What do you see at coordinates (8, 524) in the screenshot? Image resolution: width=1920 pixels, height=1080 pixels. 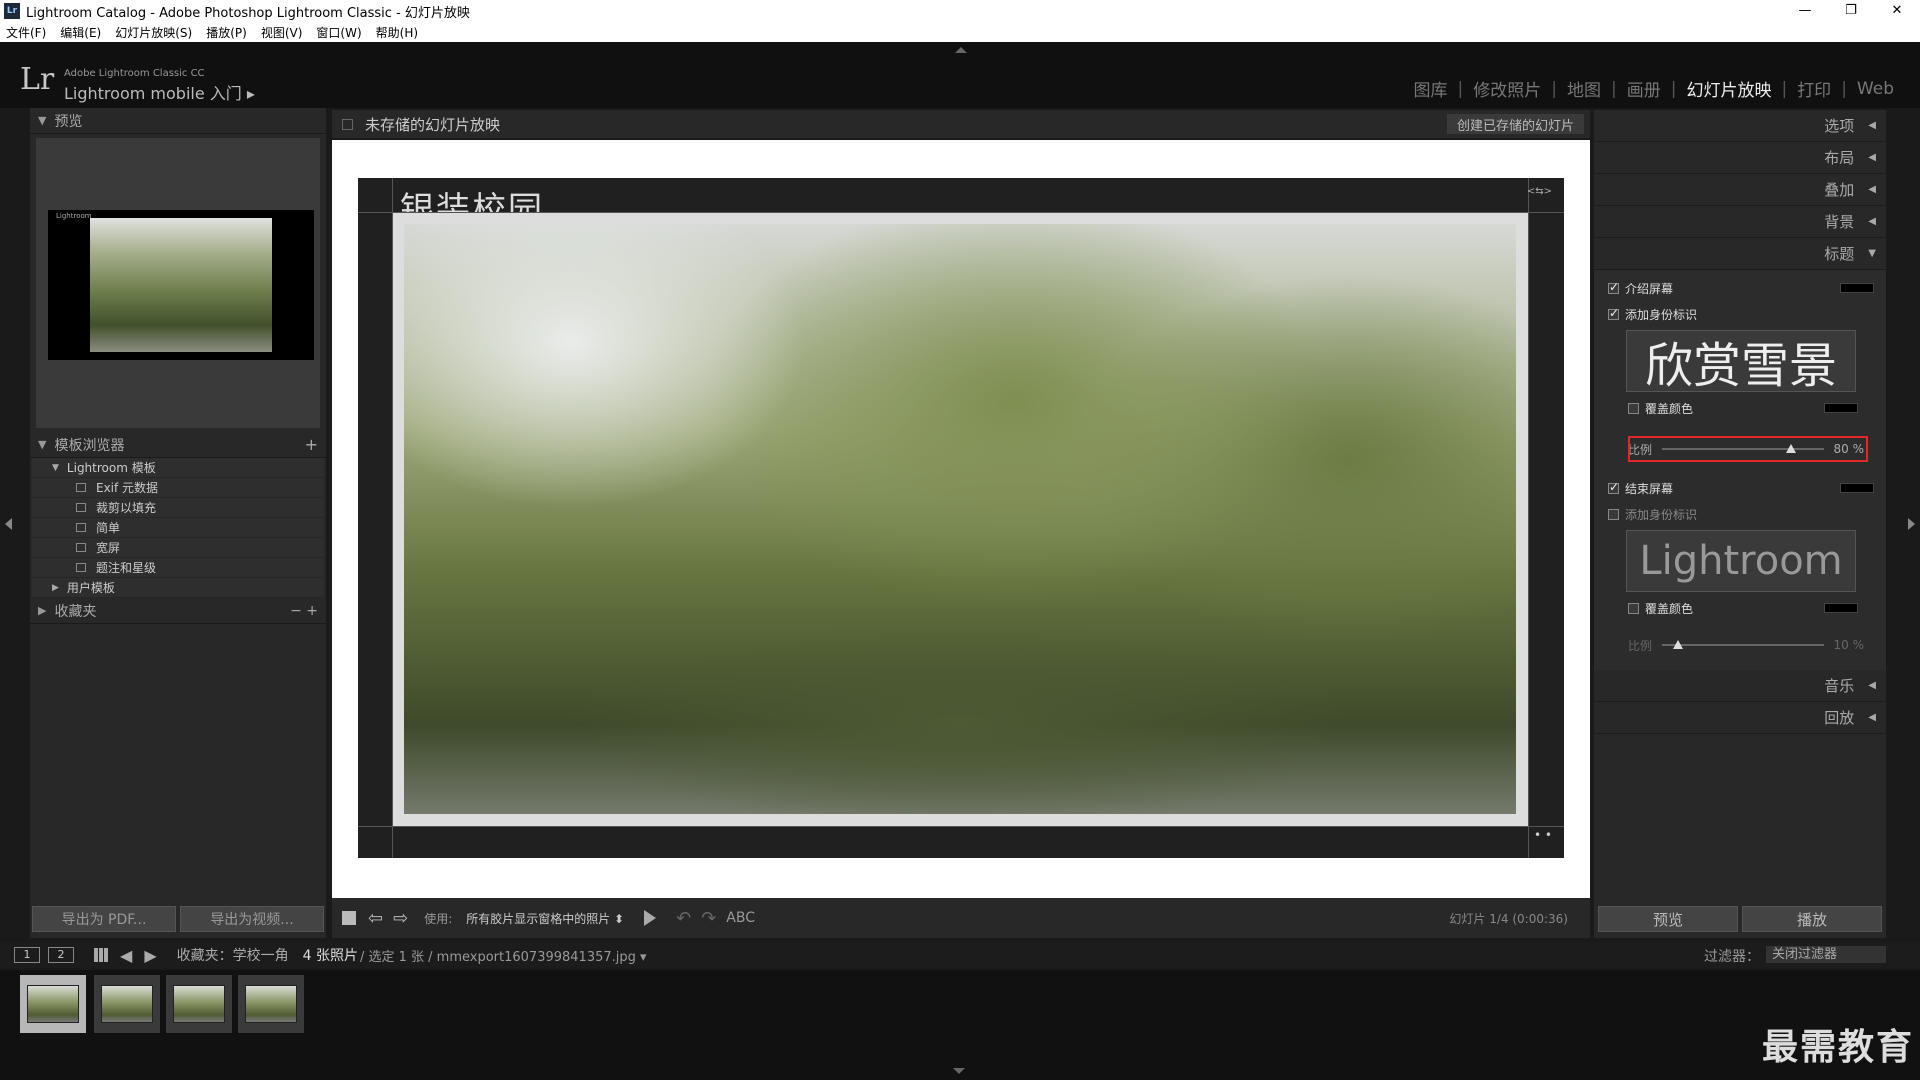 I see `left-panel-toggle-icon` at bounding box center [8, 524].